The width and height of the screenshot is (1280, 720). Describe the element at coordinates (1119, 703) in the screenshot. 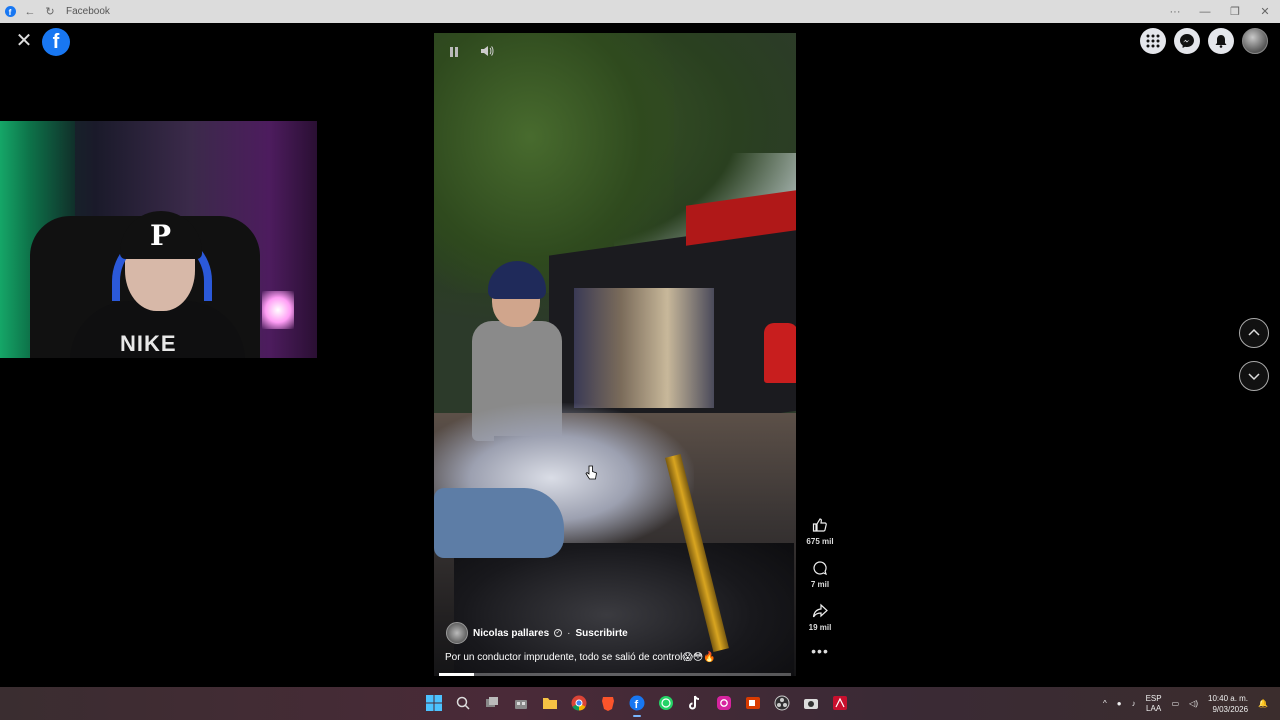

I see `security-icon: ●` at that location.